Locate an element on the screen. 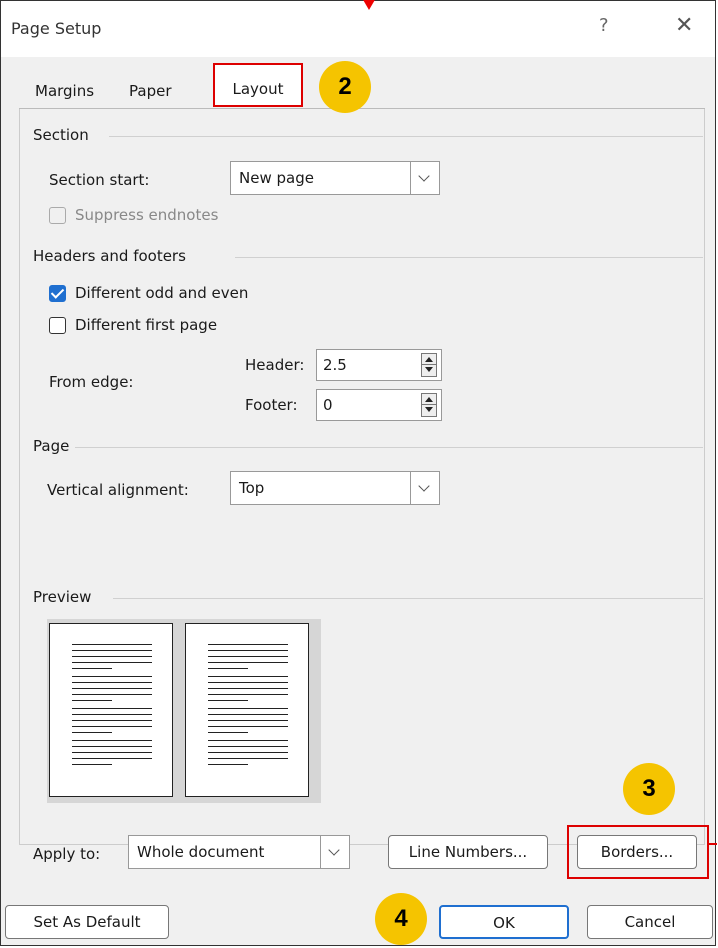 The image size is (718, 948). preview-page-right is located at coordinates (247, 710).